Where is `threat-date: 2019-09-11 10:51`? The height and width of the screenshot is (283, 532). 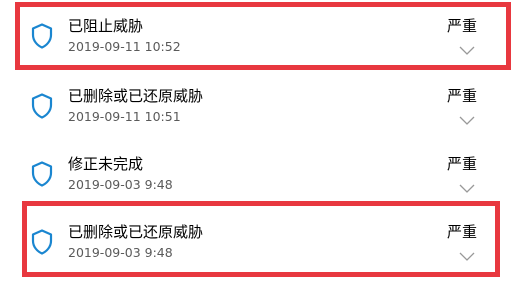
threat-date: 2019-09-11 10:51 is located at coordinates (124, 116).